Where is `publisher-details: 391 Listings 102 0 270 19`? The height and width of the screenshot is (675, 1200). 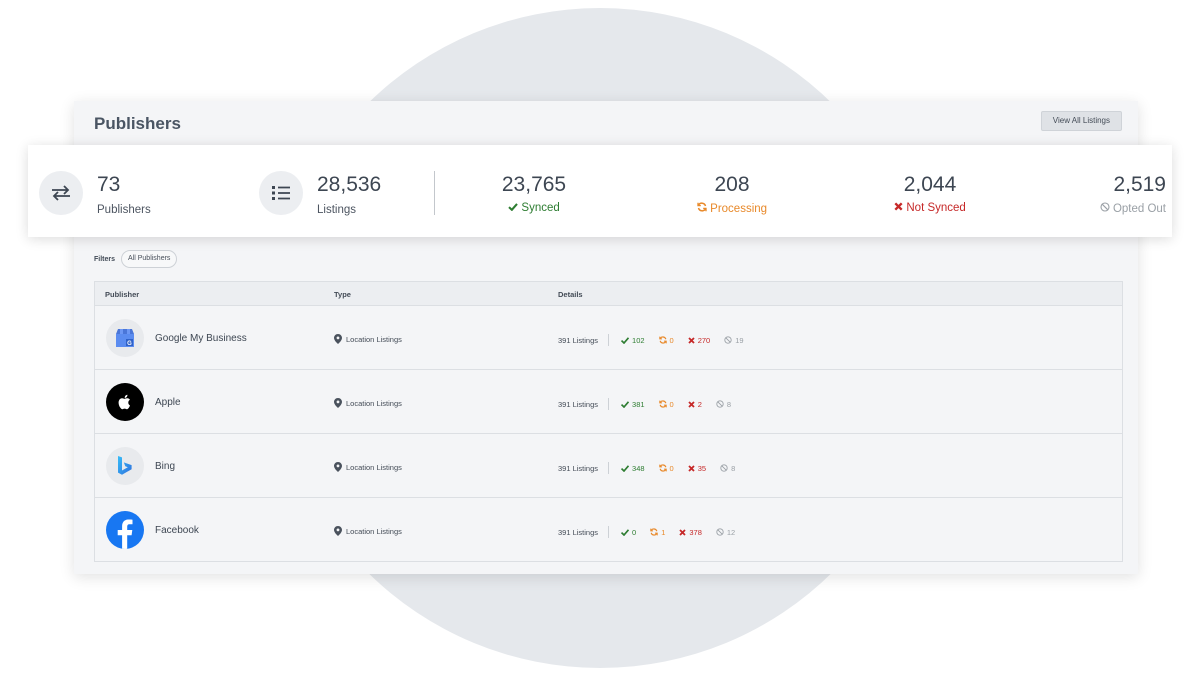 publisher-details: 391 Listings 102 0 270 19 is located at coordinates (658, 340).